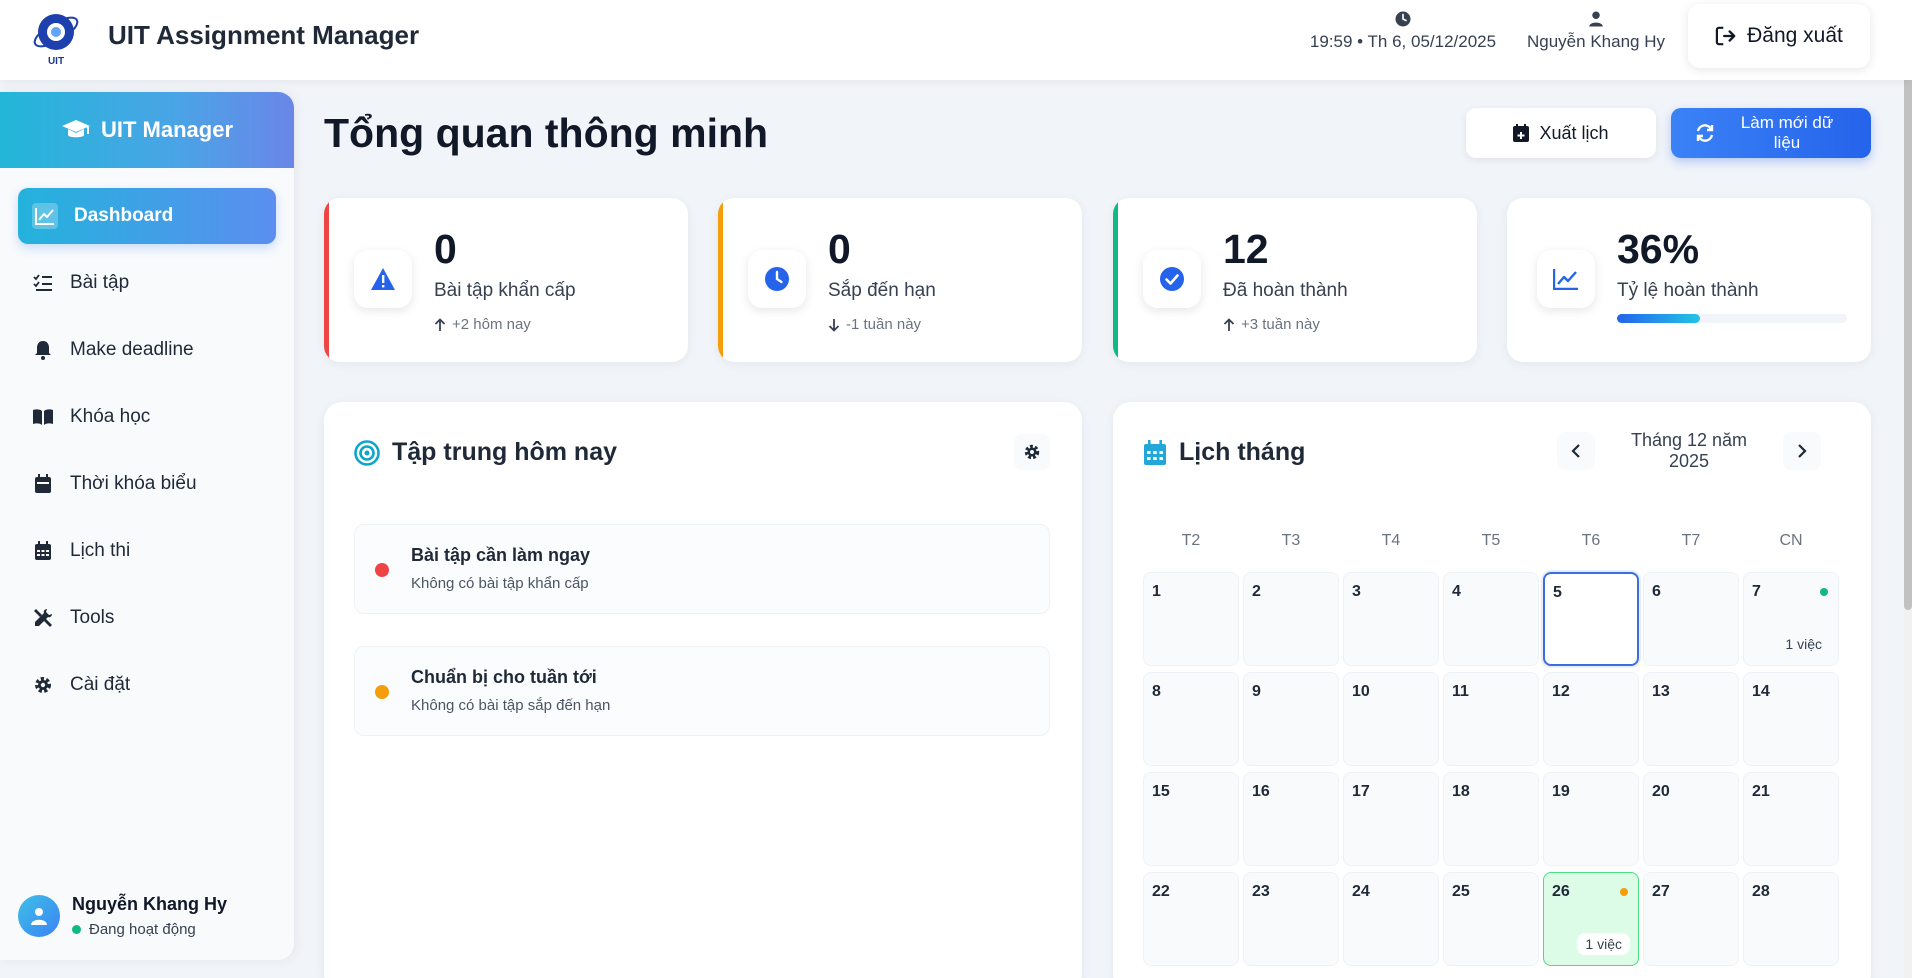  What do you see at coordinates (1591, 819) in the screenshot?
I see `calendar-day-cell: 19` at bounding box center [1591, 819].